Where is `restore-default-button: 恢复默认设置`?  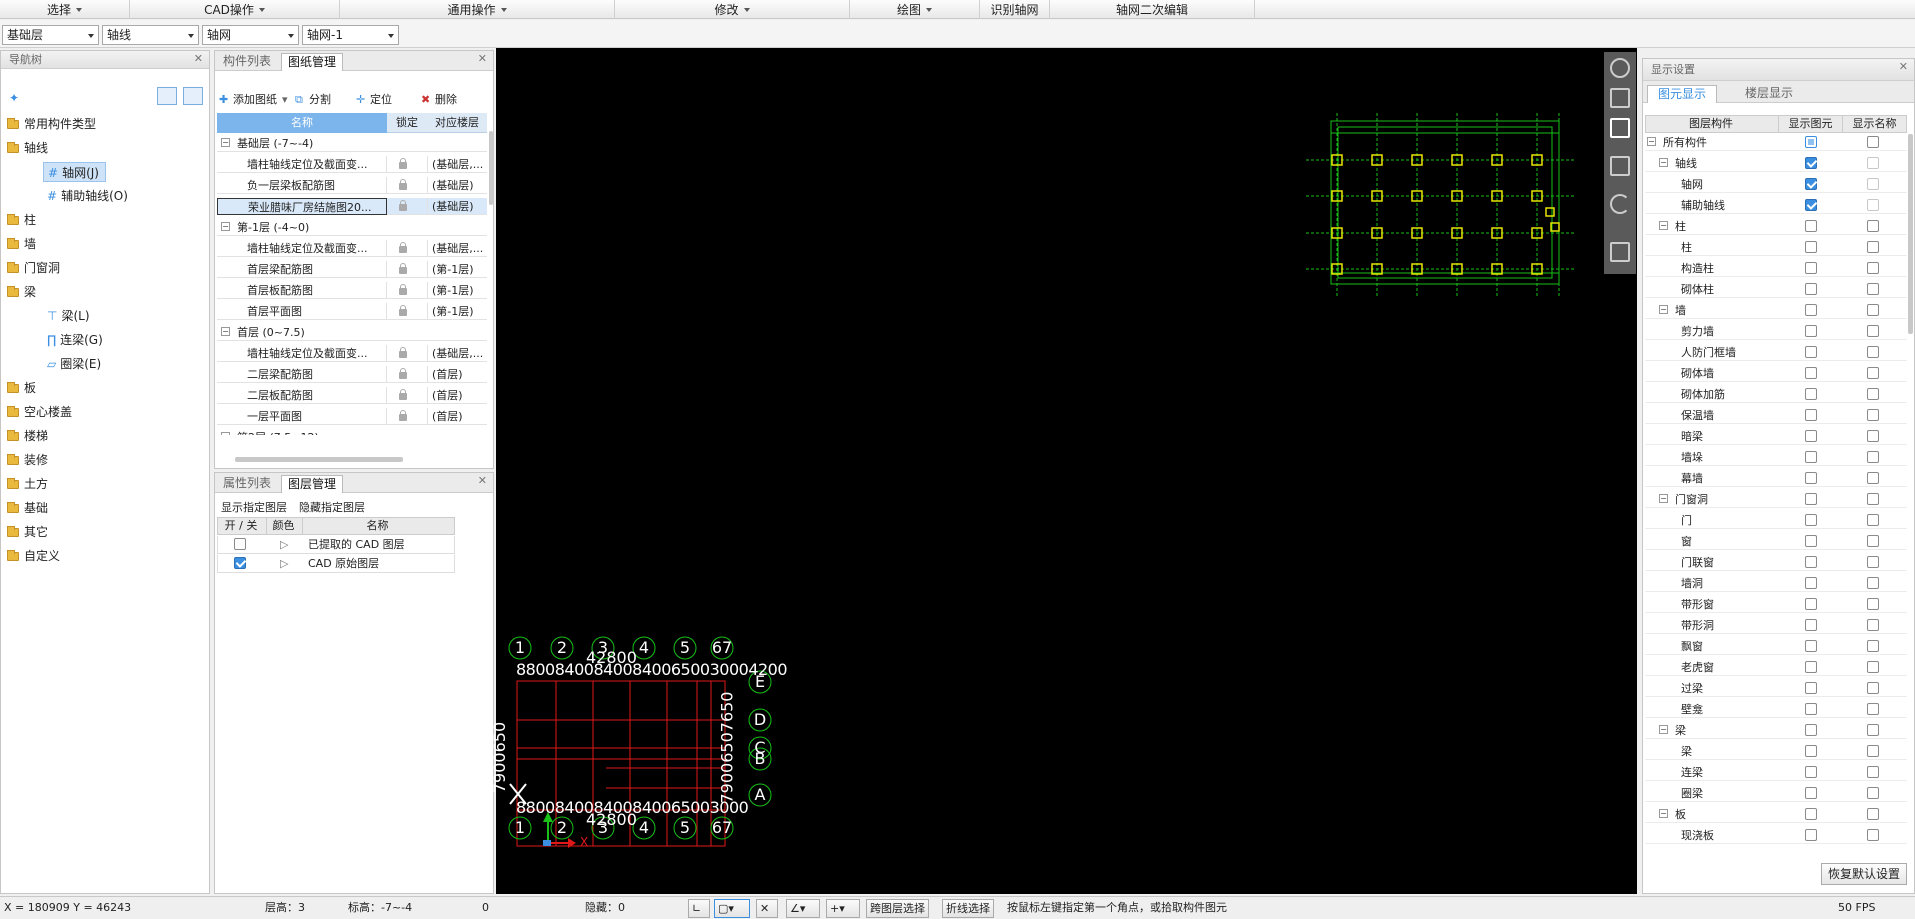 restore-default-button: 恢复默认设置 is located at coordinates (1864, 874).